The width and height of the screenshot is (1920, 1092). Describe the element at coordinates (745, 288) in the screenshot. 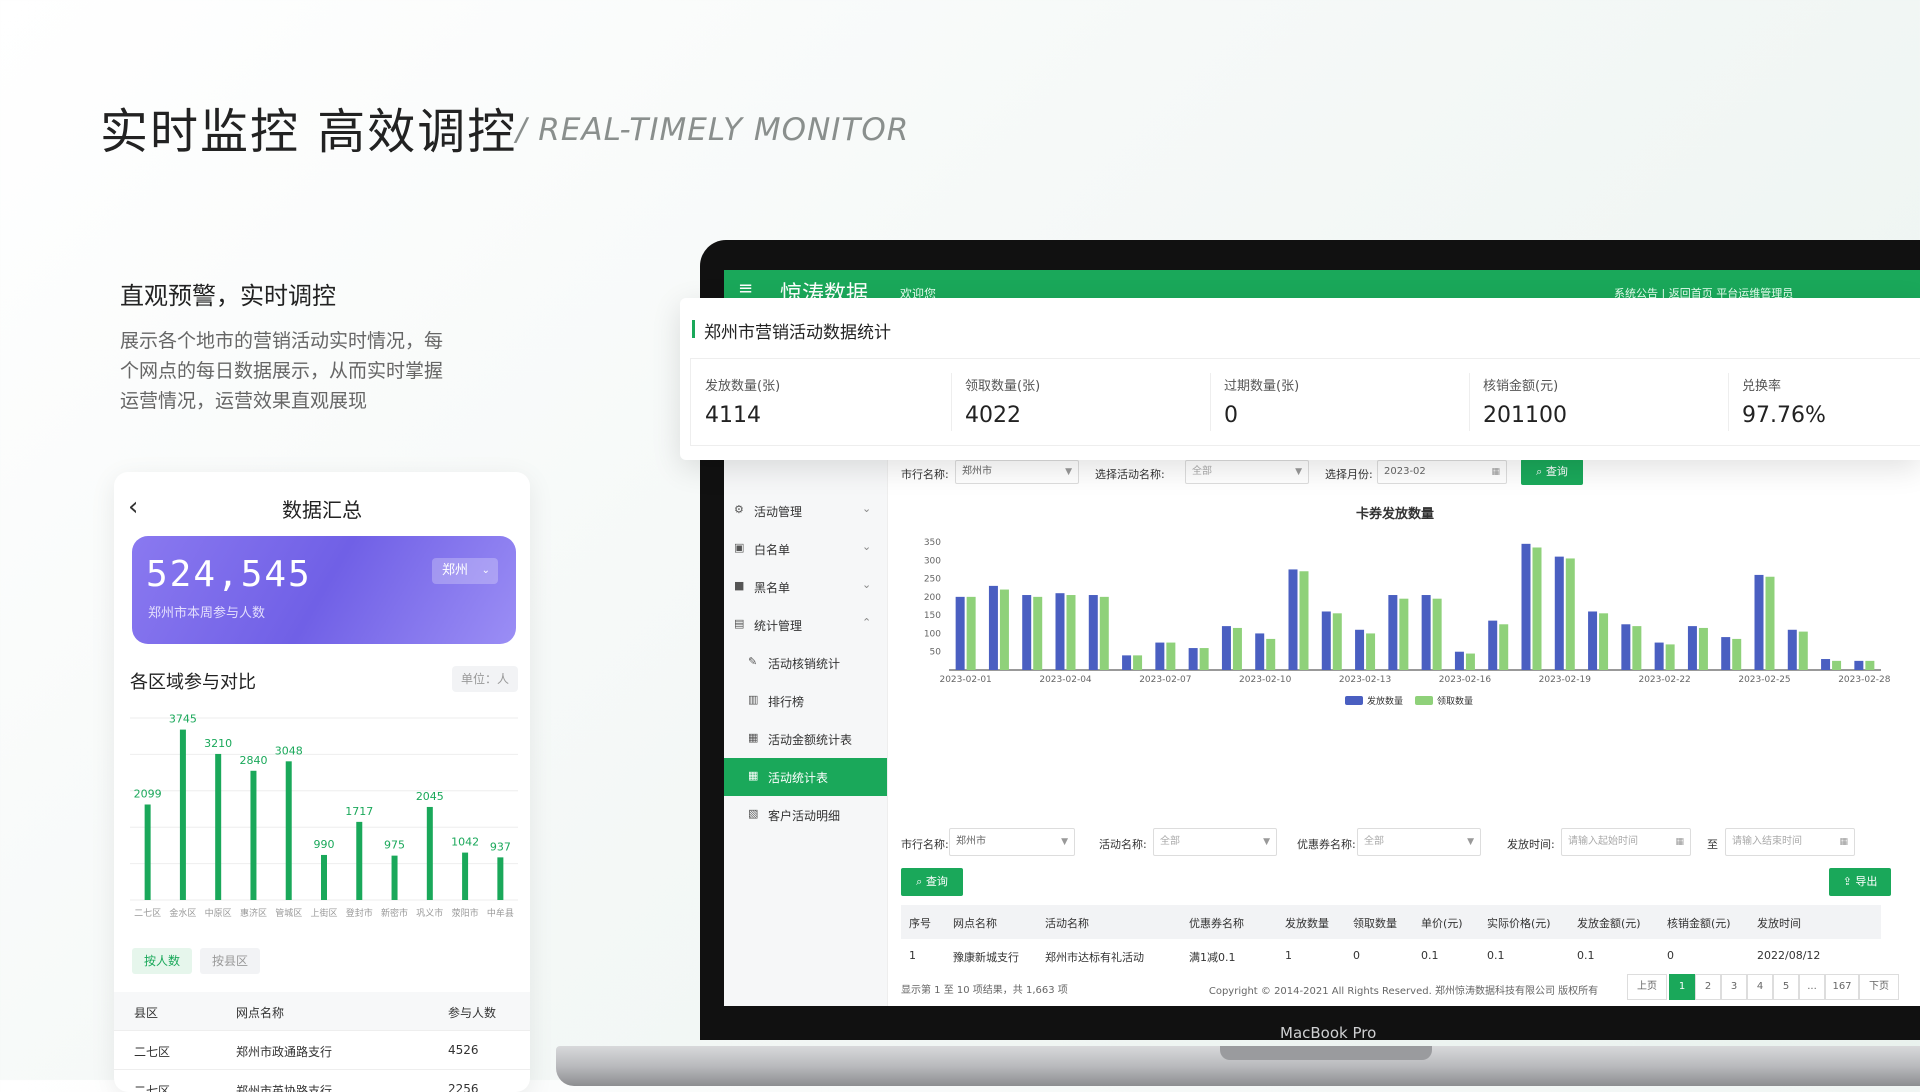

I see `menu-icon: ≡` at that location.